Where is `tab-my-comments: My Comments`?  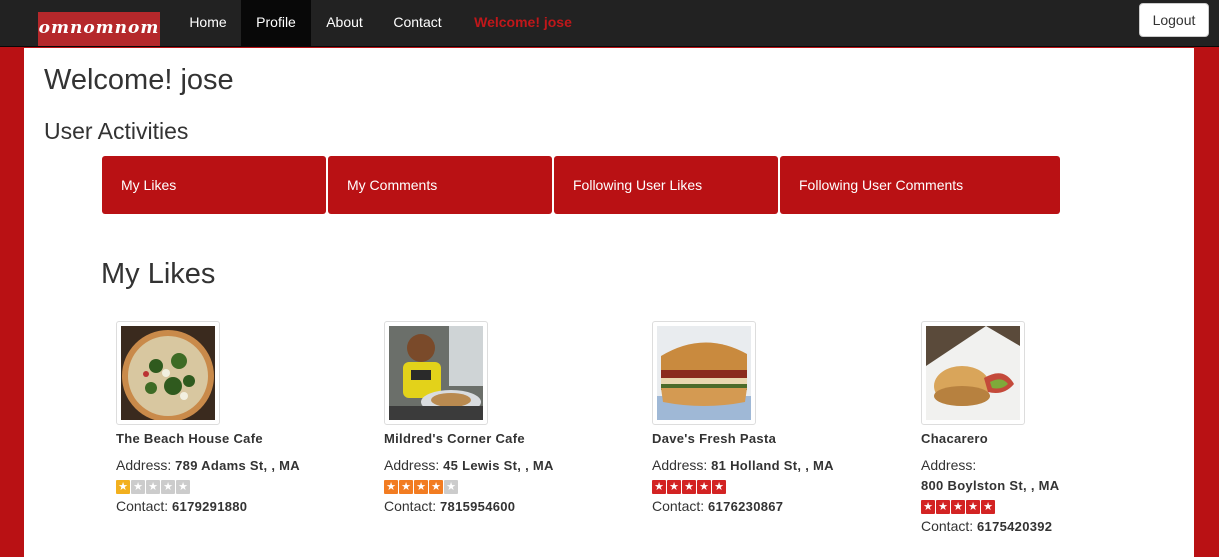 tab-my-comments: My Comments is located at coordinates (440, 185).